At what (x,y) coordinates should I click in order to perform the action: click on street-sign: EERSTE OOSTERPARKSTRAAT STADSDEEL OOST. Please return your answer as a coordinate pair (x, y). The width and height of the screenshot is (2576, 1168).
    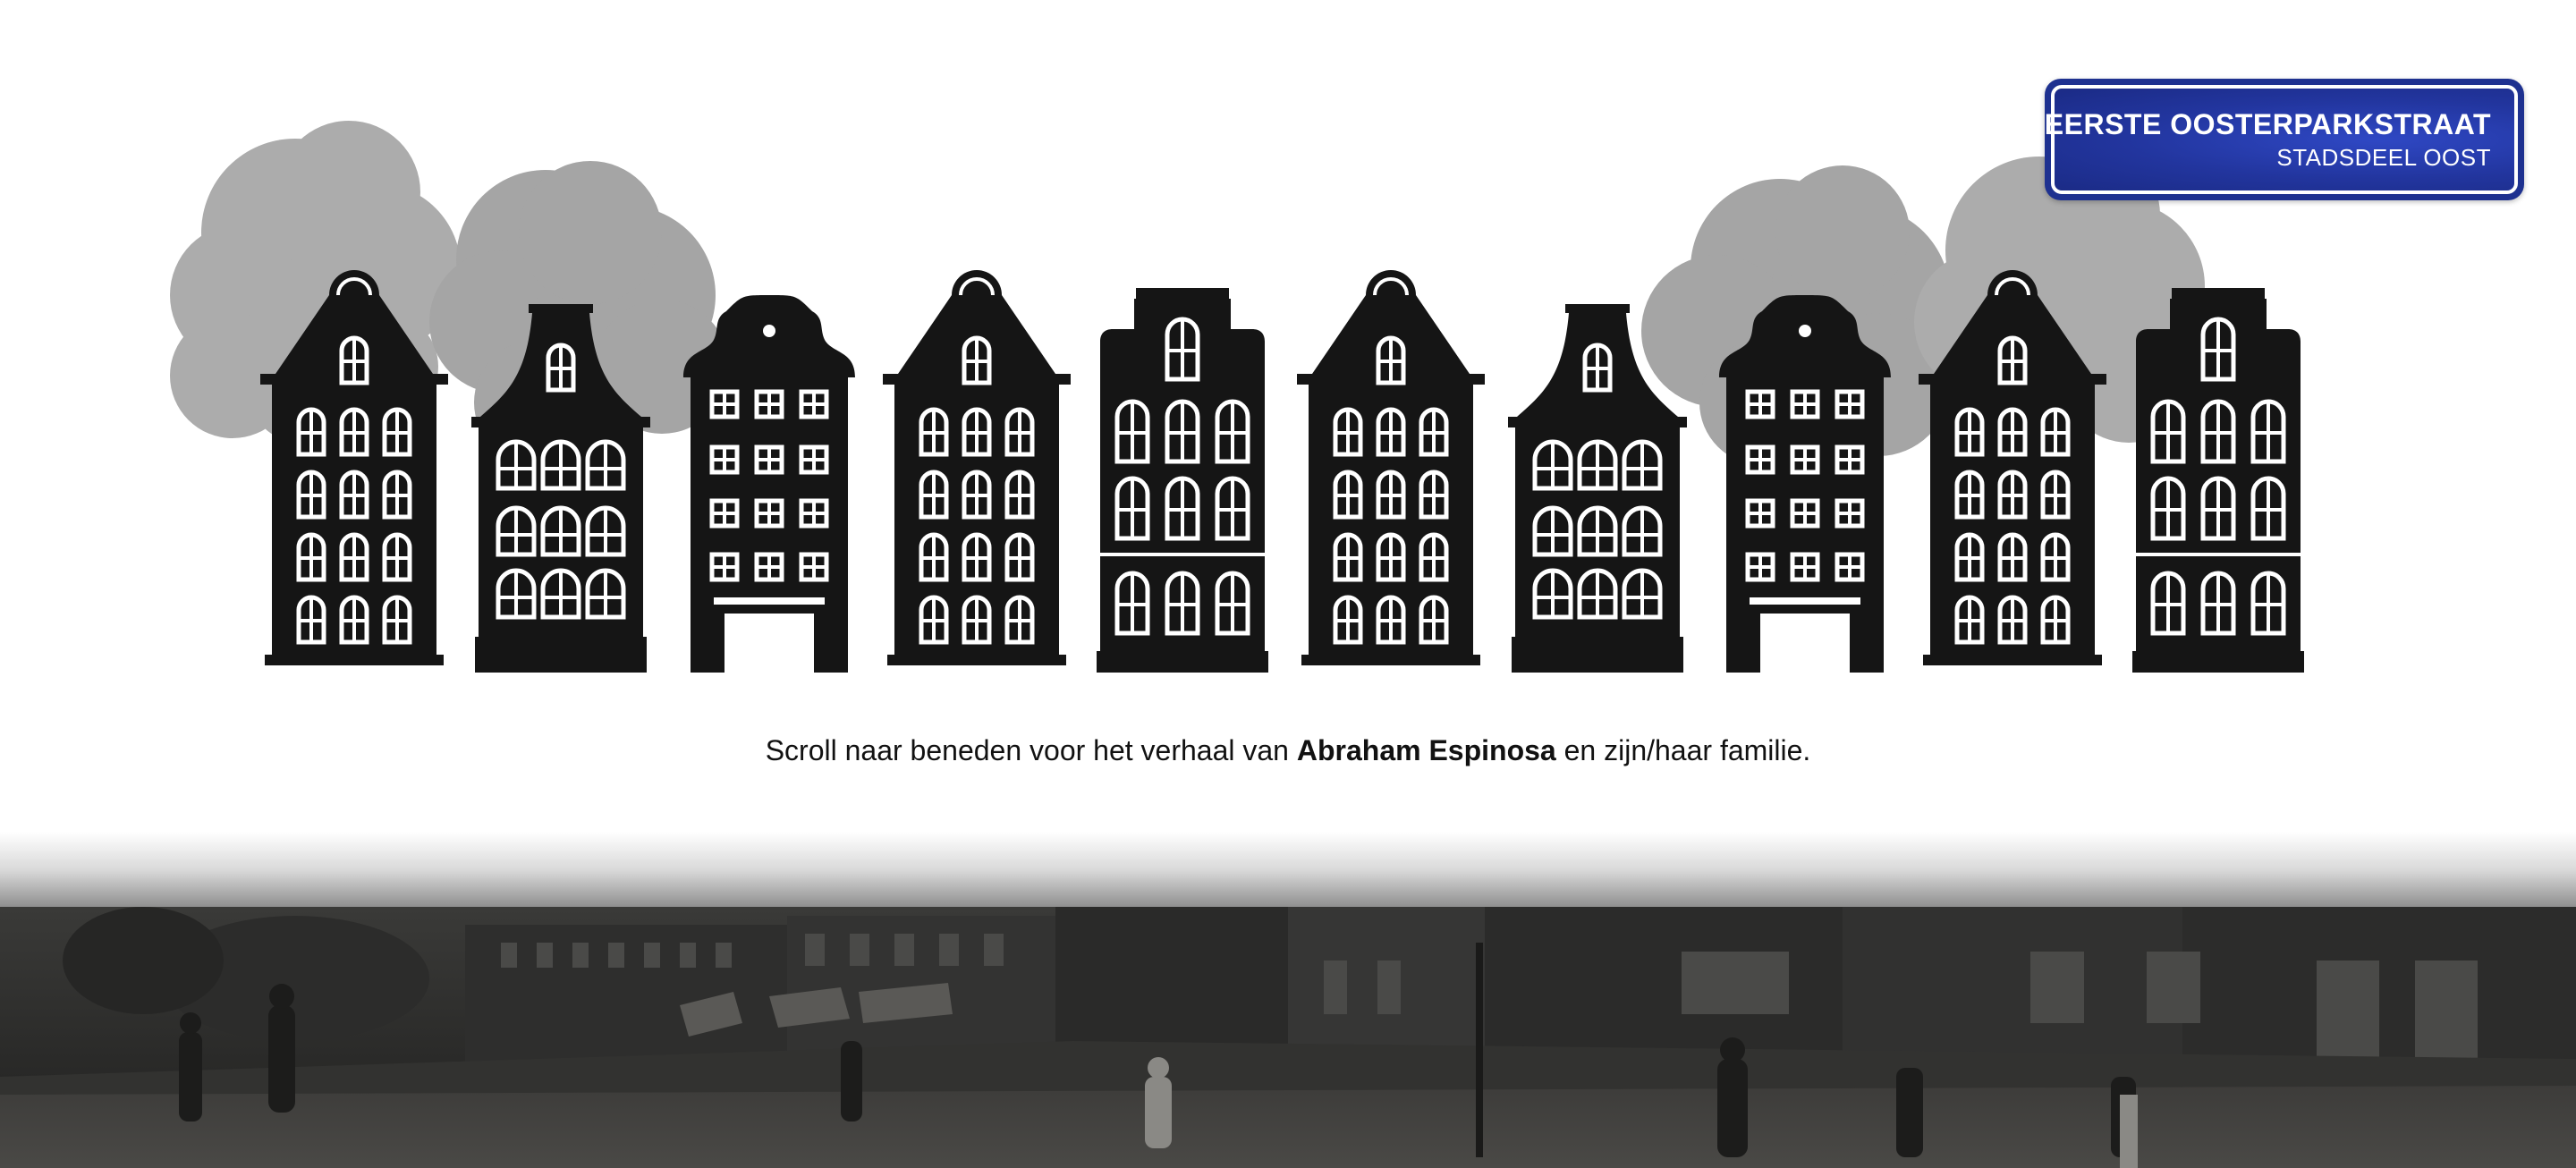
    Looking at the image, I should click on (2284, 139).